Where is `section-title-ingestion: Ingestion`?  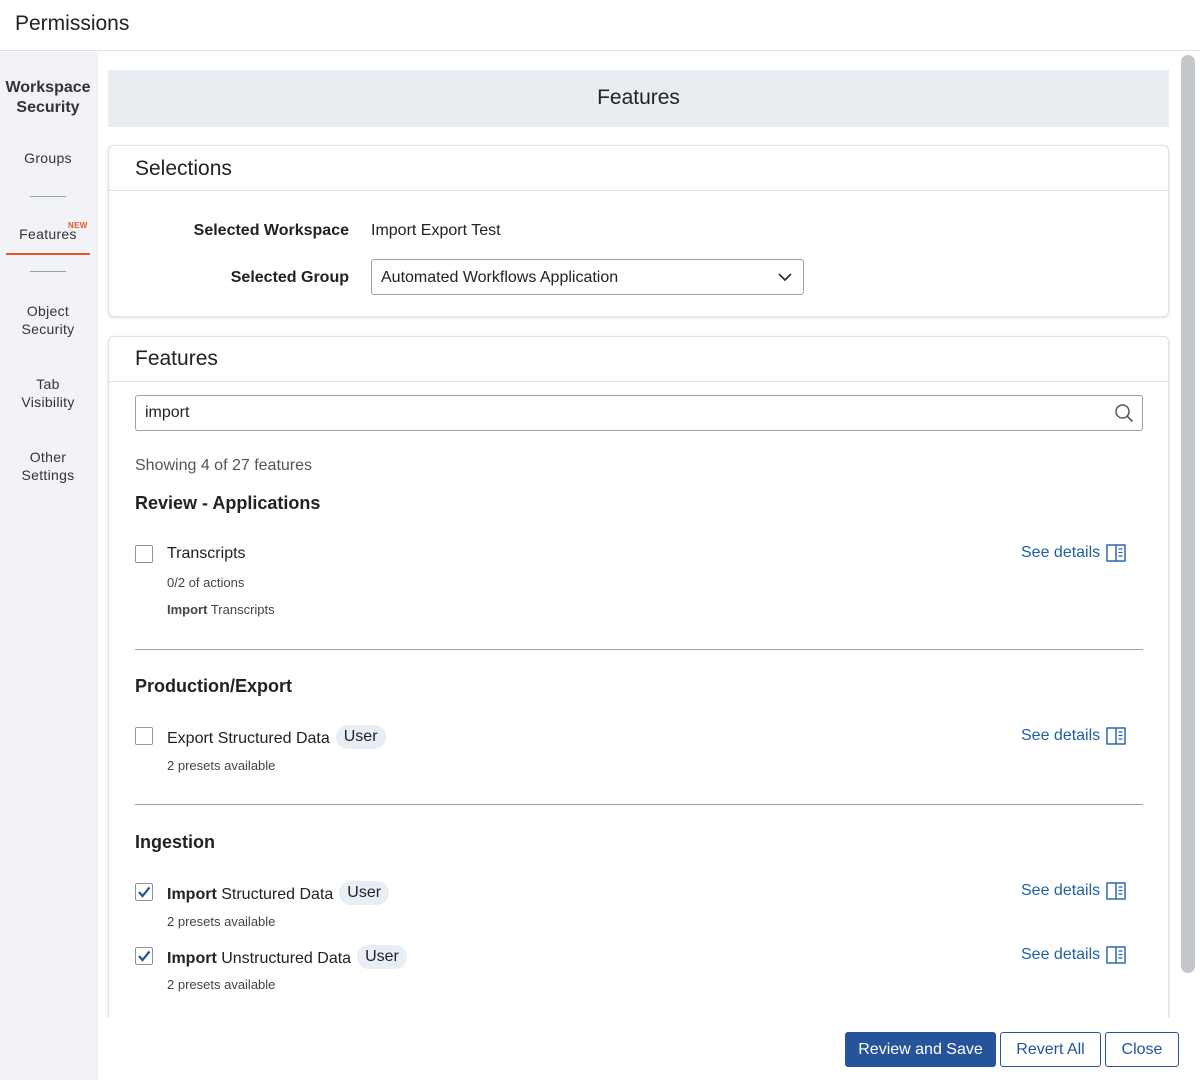
section-title-ingestion: Ingestion is located at coordinates (175, 842).